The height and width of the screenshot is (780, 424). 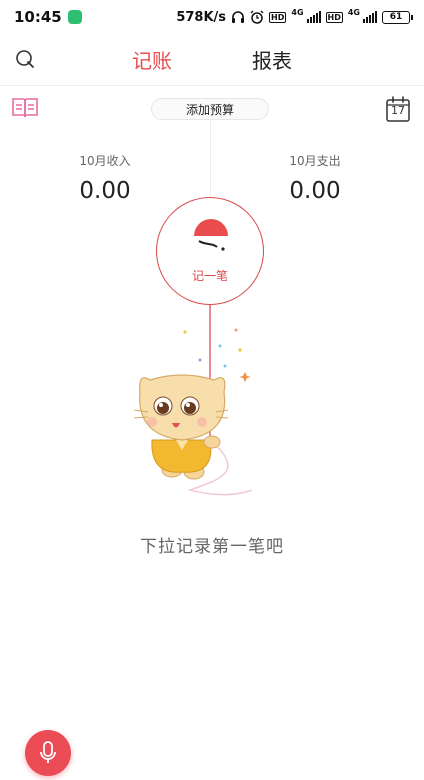 I want to click on income-summary: 10月收入 0.00, so click(x=105, y=178).